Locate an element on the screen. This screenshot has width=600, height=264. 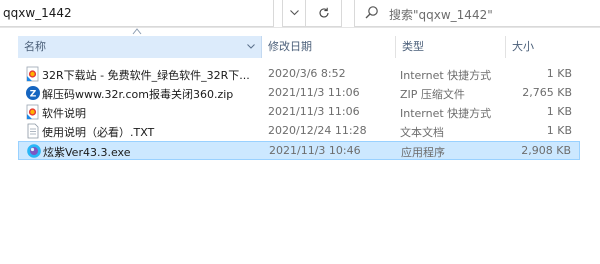
file-date: 2021/11/3 10:46 is located at coordinates (315, 150).